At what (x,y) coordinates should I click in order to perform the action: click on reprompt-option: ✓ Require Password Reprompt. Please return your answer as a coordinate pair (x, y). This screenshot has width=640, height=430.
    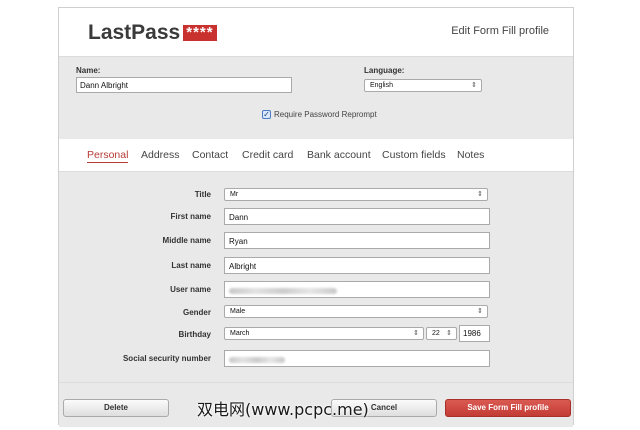
    Looking at the image, I should click on (319, 114).